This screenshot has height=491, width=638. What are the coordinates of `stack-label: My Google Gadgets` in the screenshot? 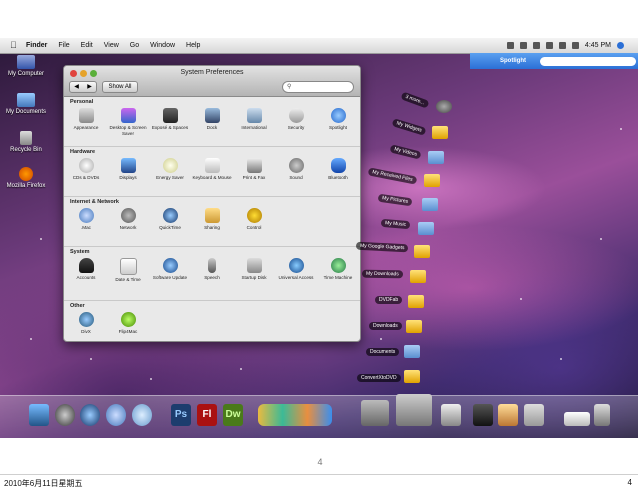 It's located at (382, 247).